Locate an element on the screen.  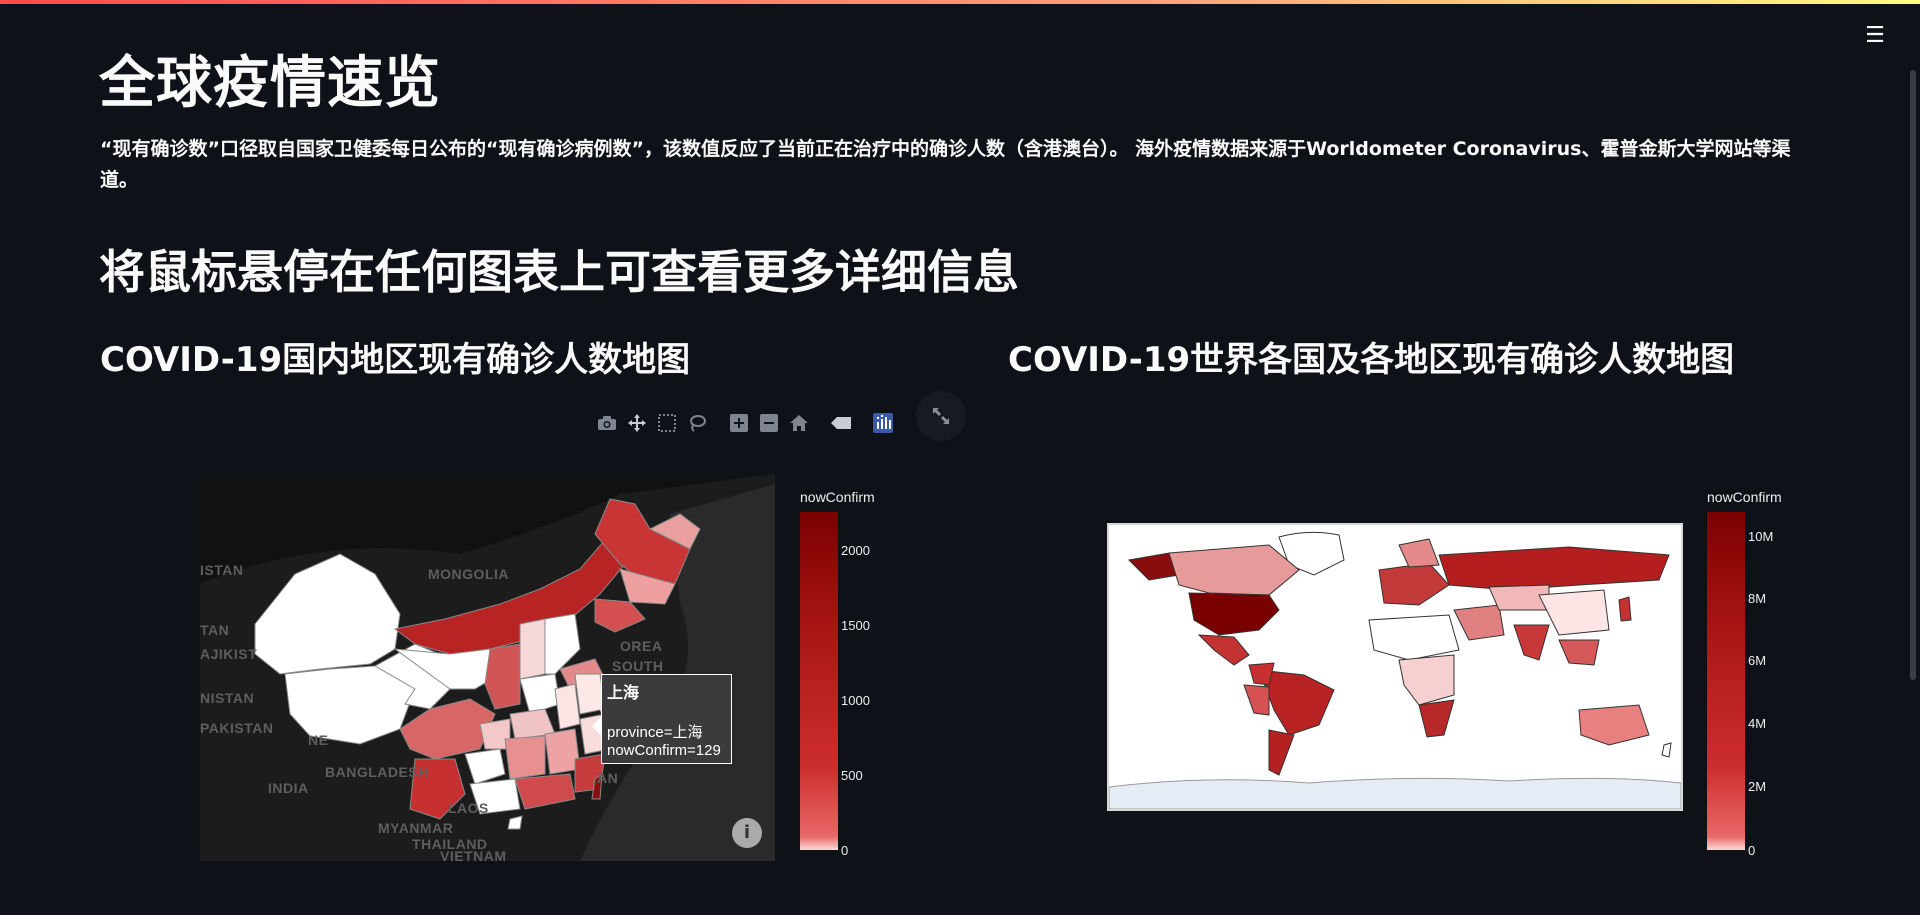
hover-tooltip: 上海 province=上海 nowConfirm=129 is located at coordinates (666, 719).